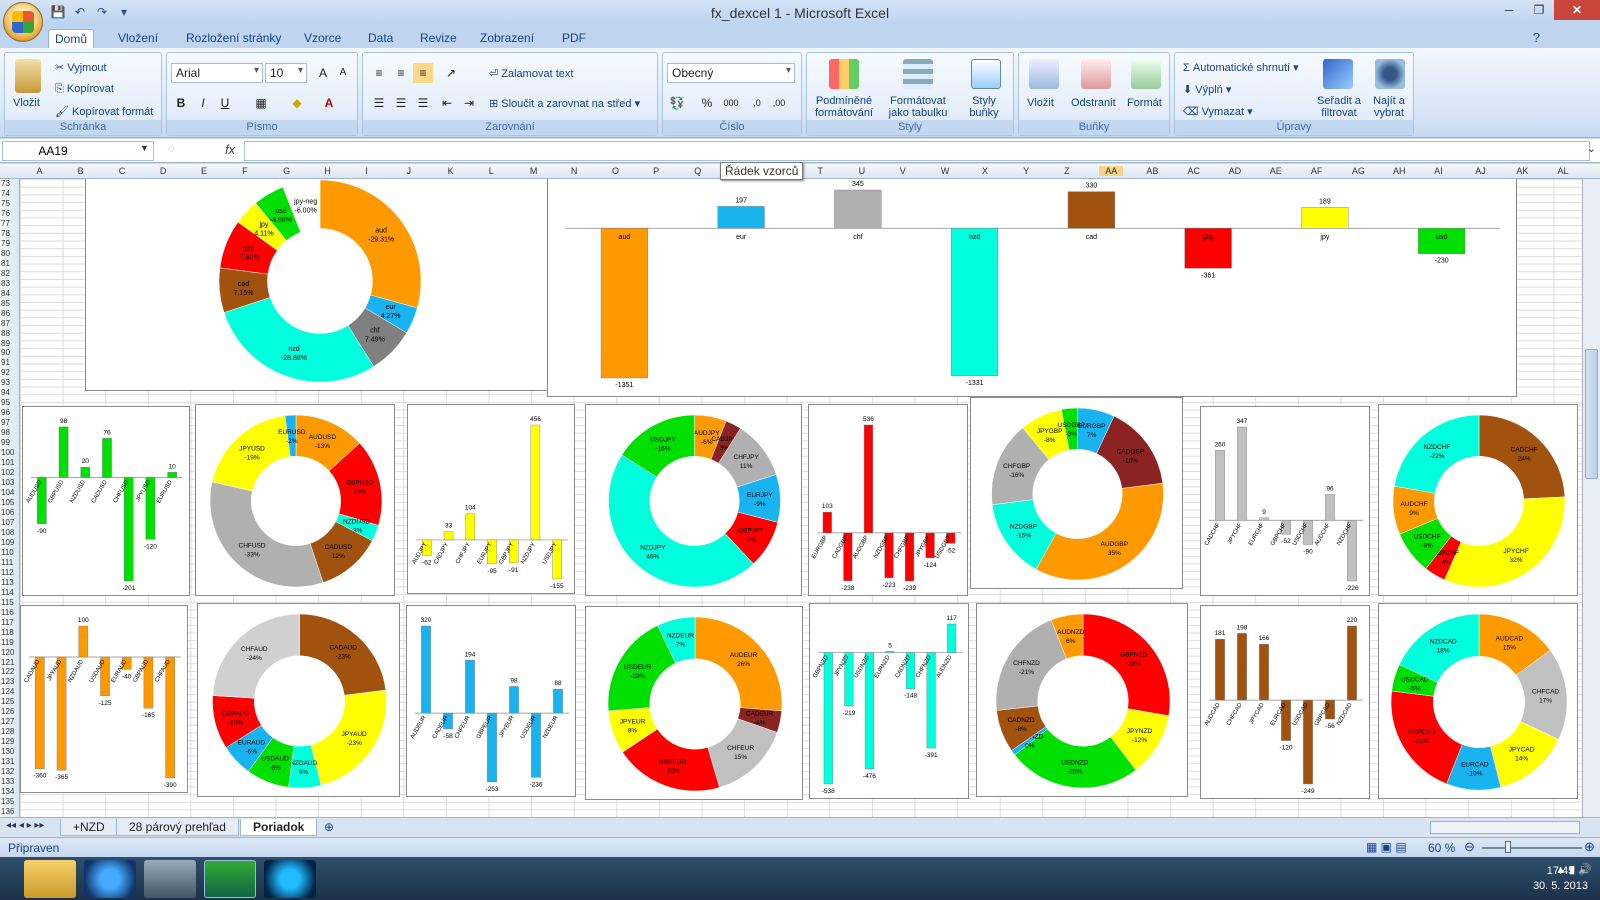 This screenshot has width=1600, height=900. What do you see at coordinates (985, 171) in the screenshot?
I see `column-header: X` at bounding box center [985, 171].